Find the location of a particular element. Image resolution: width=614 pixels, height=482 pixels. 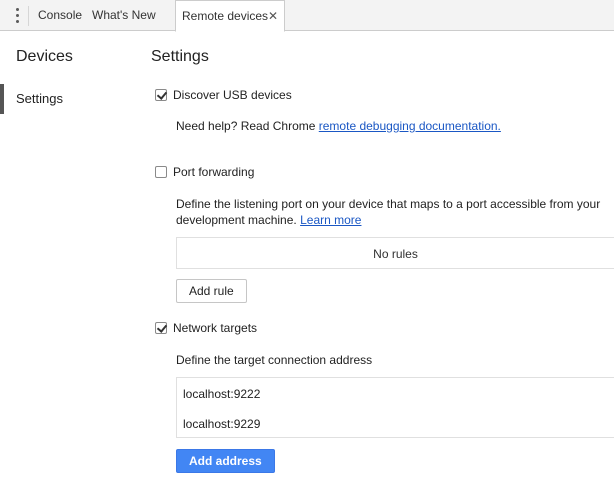

selected-indicator is located at coordinates (2, 99).